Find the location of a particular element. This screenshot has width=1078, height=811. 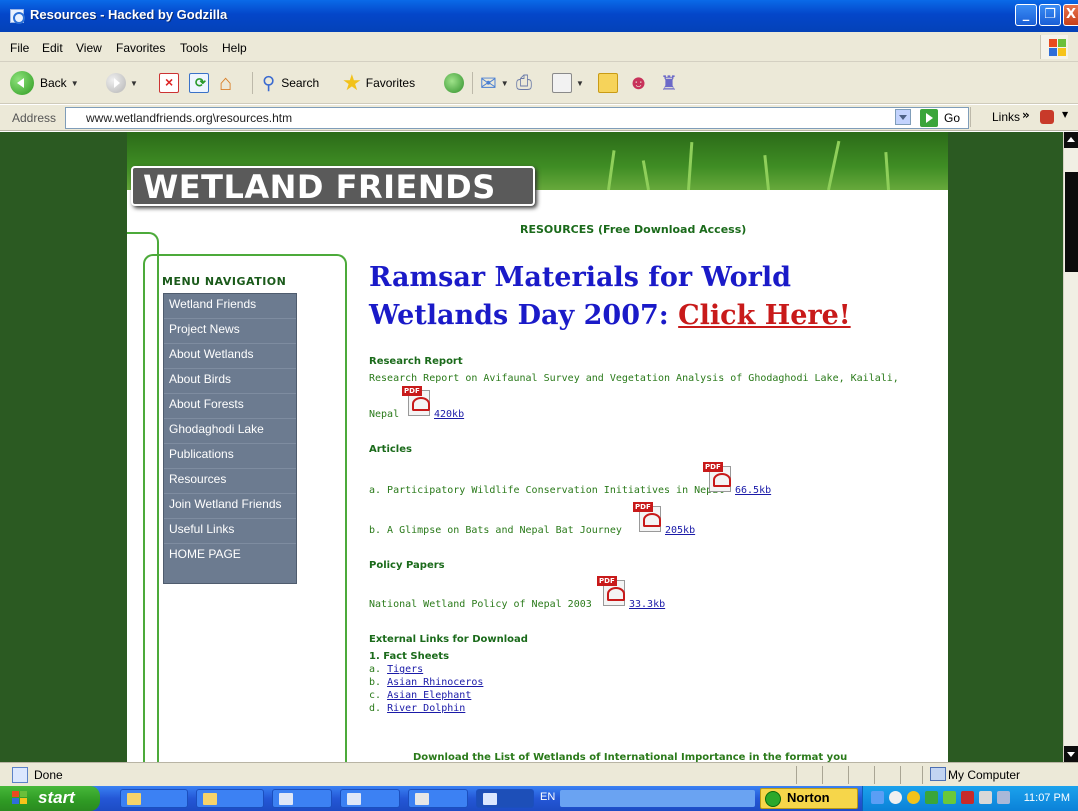

research-button: ♜ is located at coordinates (669, 83).